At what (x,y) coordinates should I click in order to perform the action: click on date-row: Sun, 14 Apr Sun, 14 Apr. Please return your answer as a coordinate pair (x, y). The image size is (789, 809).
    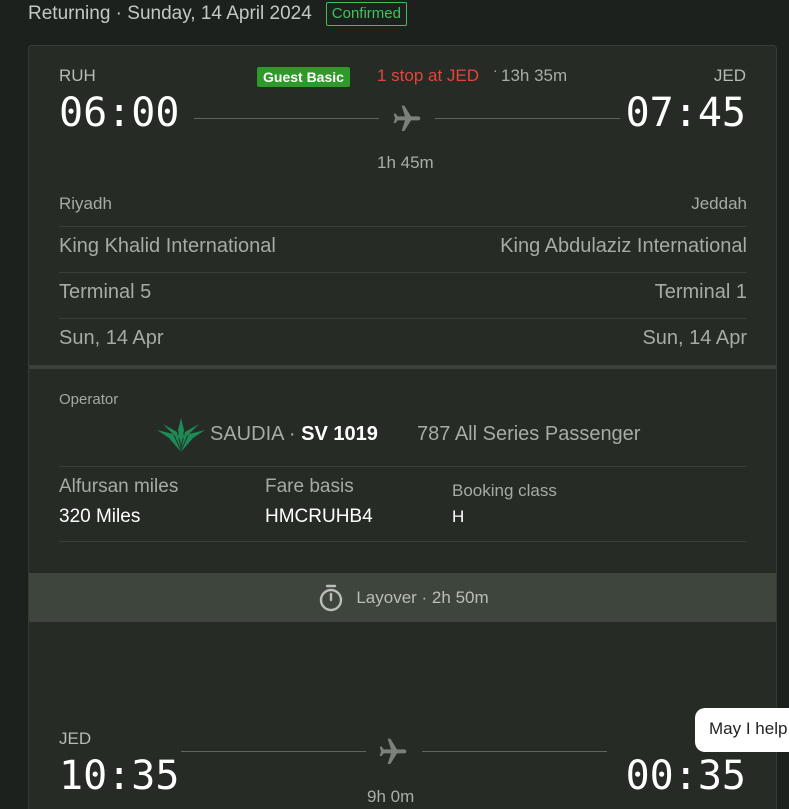
    Looking at the image, I should click on (403, 341).